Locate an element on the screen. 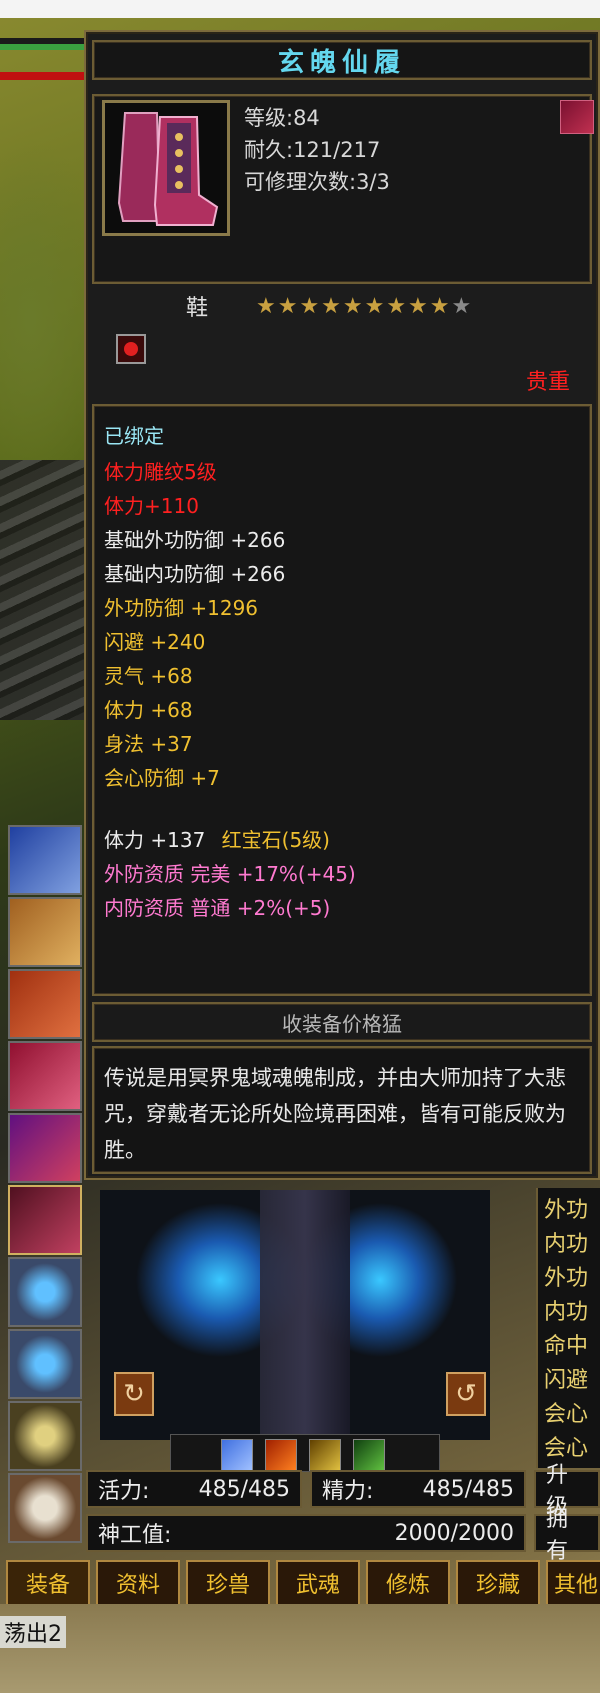 The width and height of the screenshot is (600, 1693). vitality-label: 活力: is located at coordinates (124, 1491).